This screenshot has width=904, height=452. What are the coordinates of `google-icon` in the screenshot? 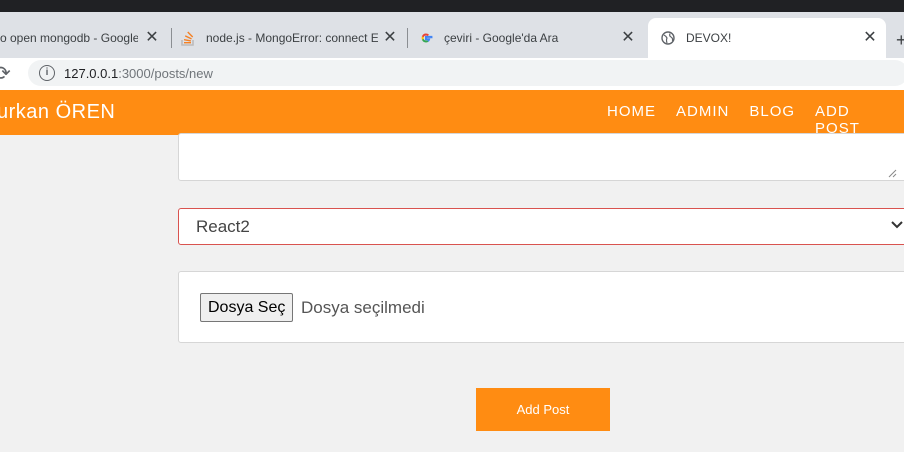 It's located at (426, 38).